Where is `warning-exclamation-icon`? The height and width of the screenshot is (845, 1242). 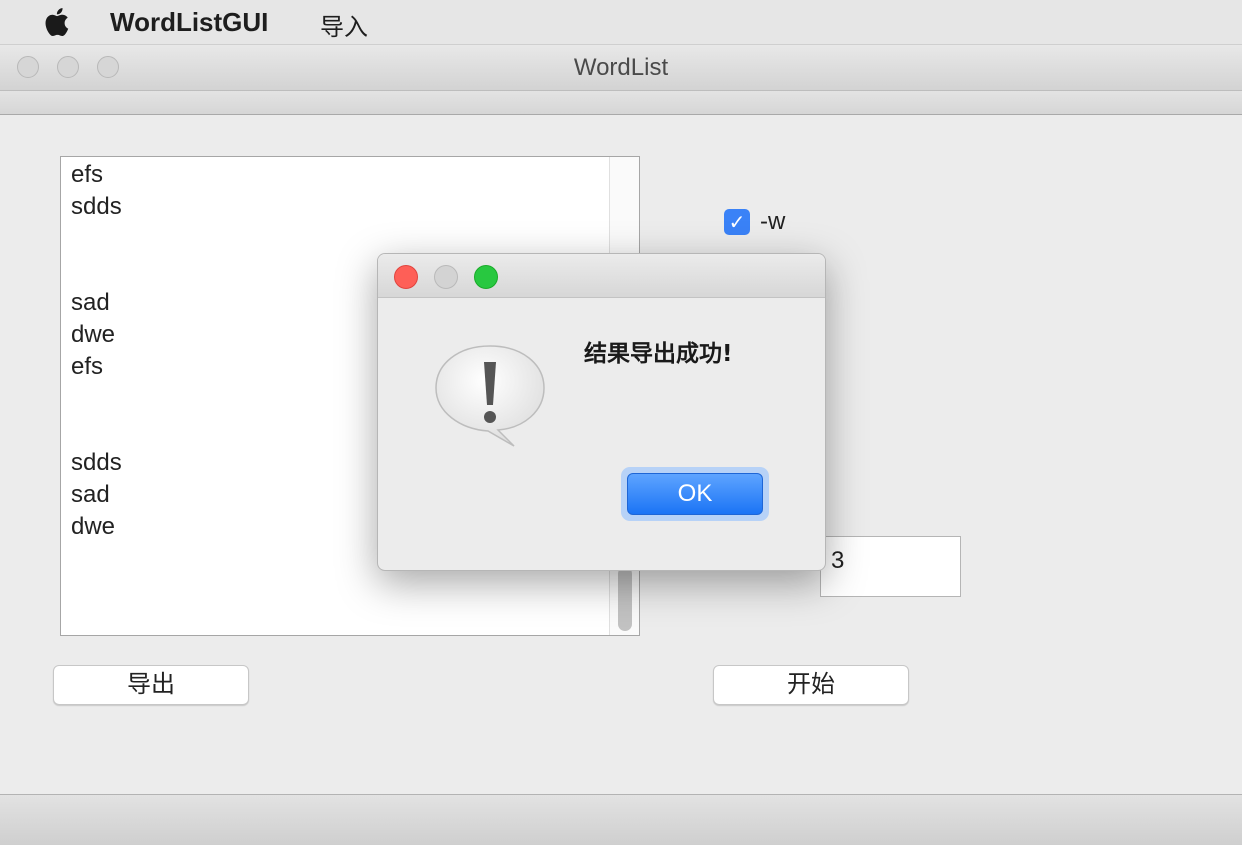
warning-exclamation-icon is located at coordinates (490, 396).